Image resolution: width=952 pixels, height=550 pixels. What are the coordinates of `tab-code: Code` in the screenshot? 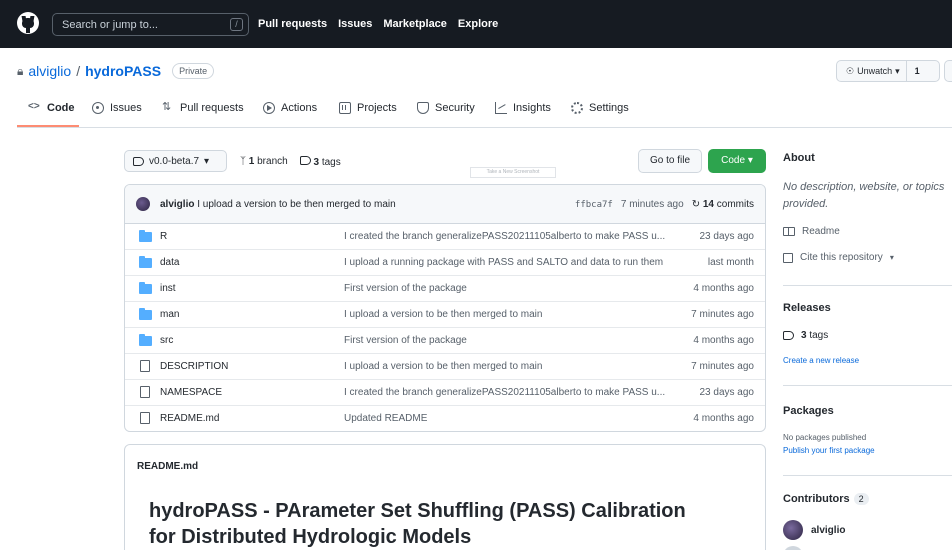 It's located at (51, 107).